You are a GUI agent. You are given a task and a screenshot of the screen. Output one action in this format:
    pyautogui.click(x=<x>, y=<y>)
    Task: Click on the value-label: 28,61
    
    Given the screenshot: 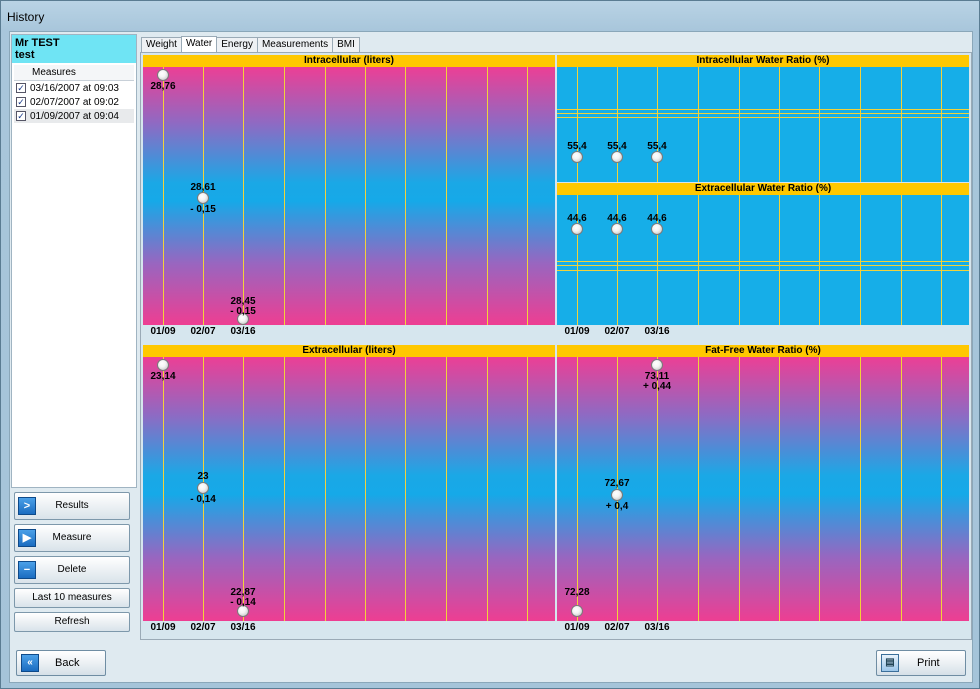 What is the action you would take?
    pyautogui.click(x=203, y=187)
    